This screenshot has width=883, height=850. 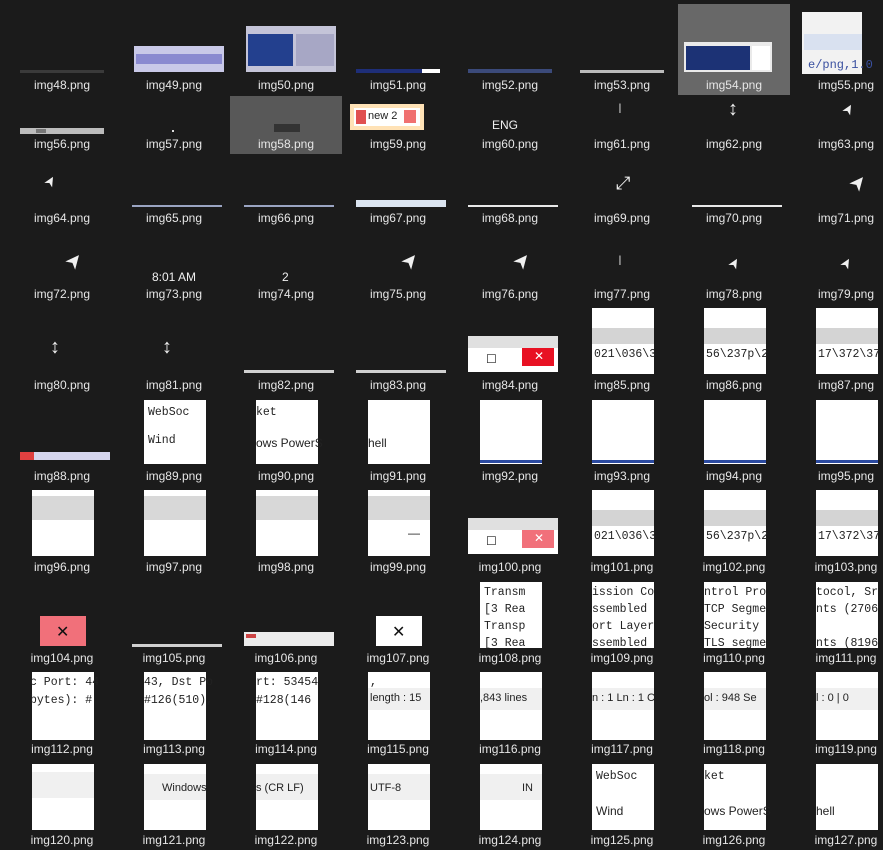 What do you see at coordinates (174, 197) in the screenshot?
I see `file-thumbnail-img65: img65.png` at bounding box center [174, 197].